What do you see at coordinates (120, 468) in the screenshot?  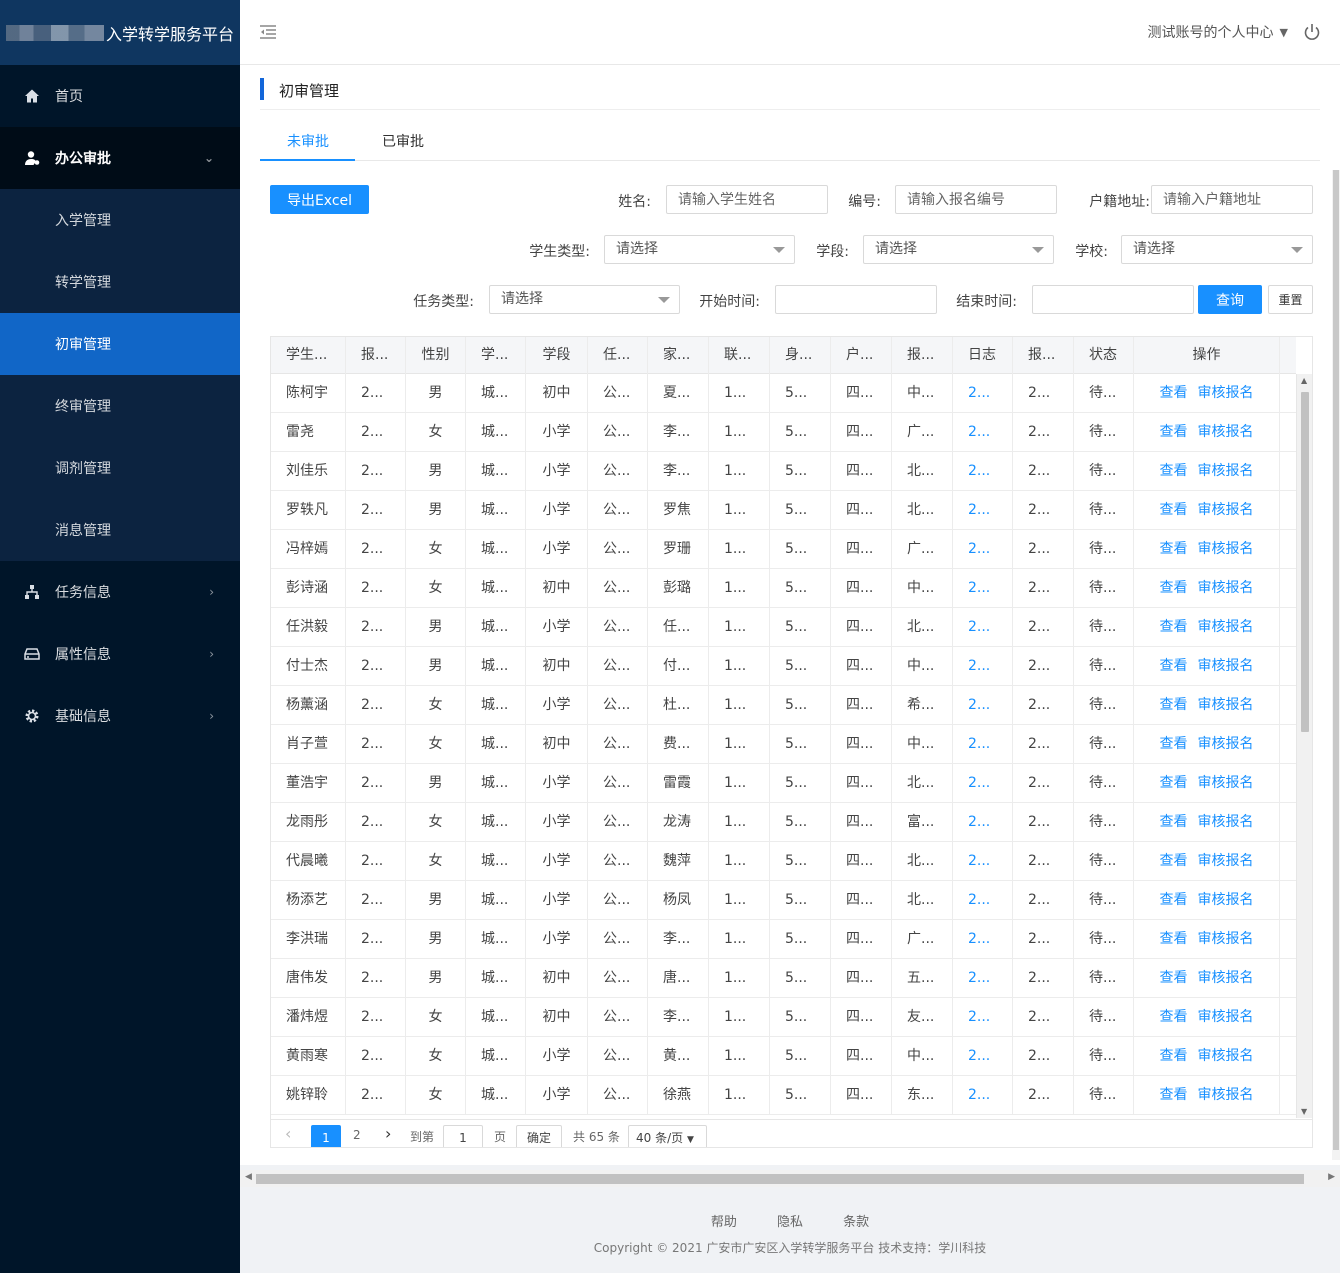 I see `sidebar-subitem-adjustment: 调剂管理` at bounding box center [120, 468].